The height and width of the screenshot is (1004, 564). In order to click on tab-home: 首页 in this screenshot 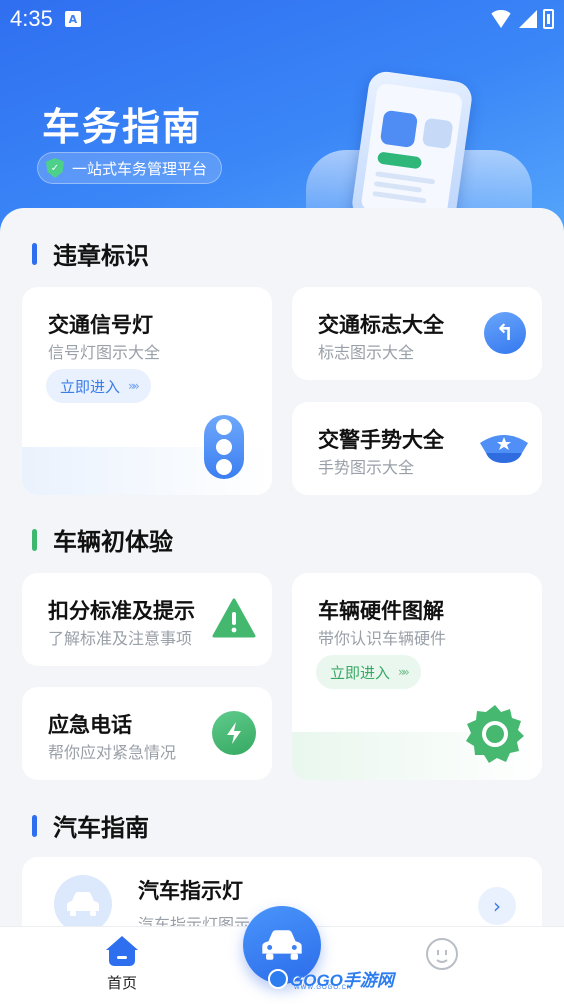, I will do `click(122, 964)`.